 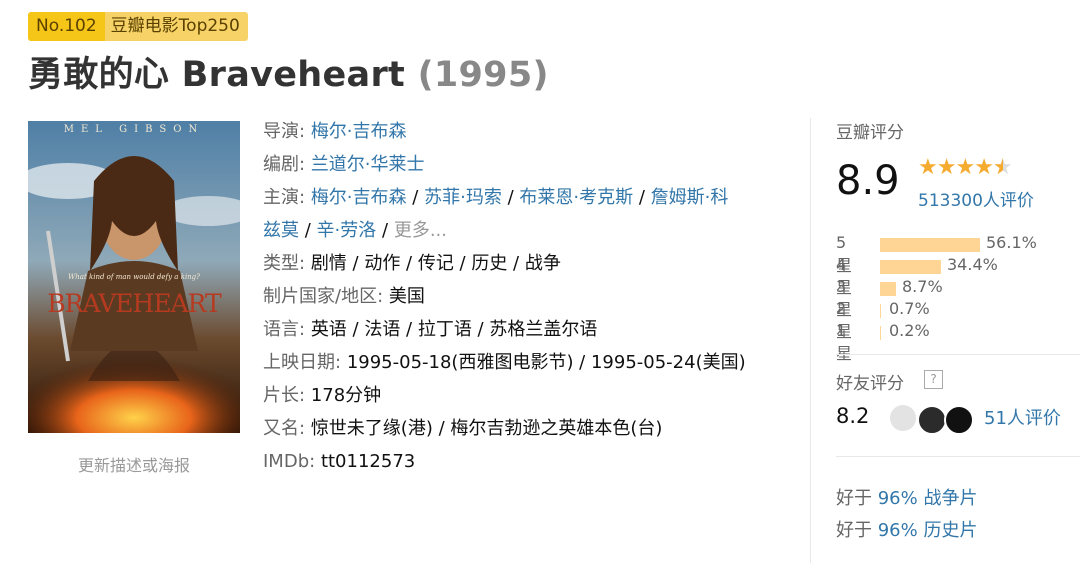 What do you see at coordinates (284, 263) in the screenshot?
I see `genre-label: 类型:` at bounding box center [284, 263].